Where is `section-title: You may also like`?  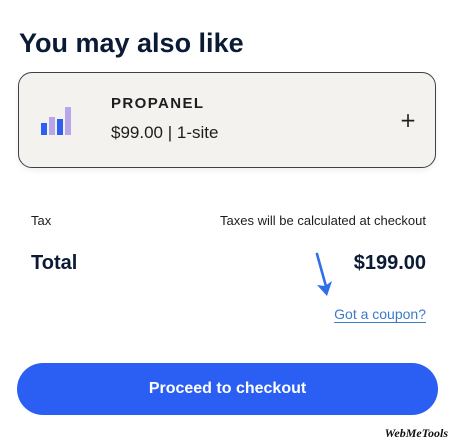
section-title: You may also like is located at coordinates (131, 43).